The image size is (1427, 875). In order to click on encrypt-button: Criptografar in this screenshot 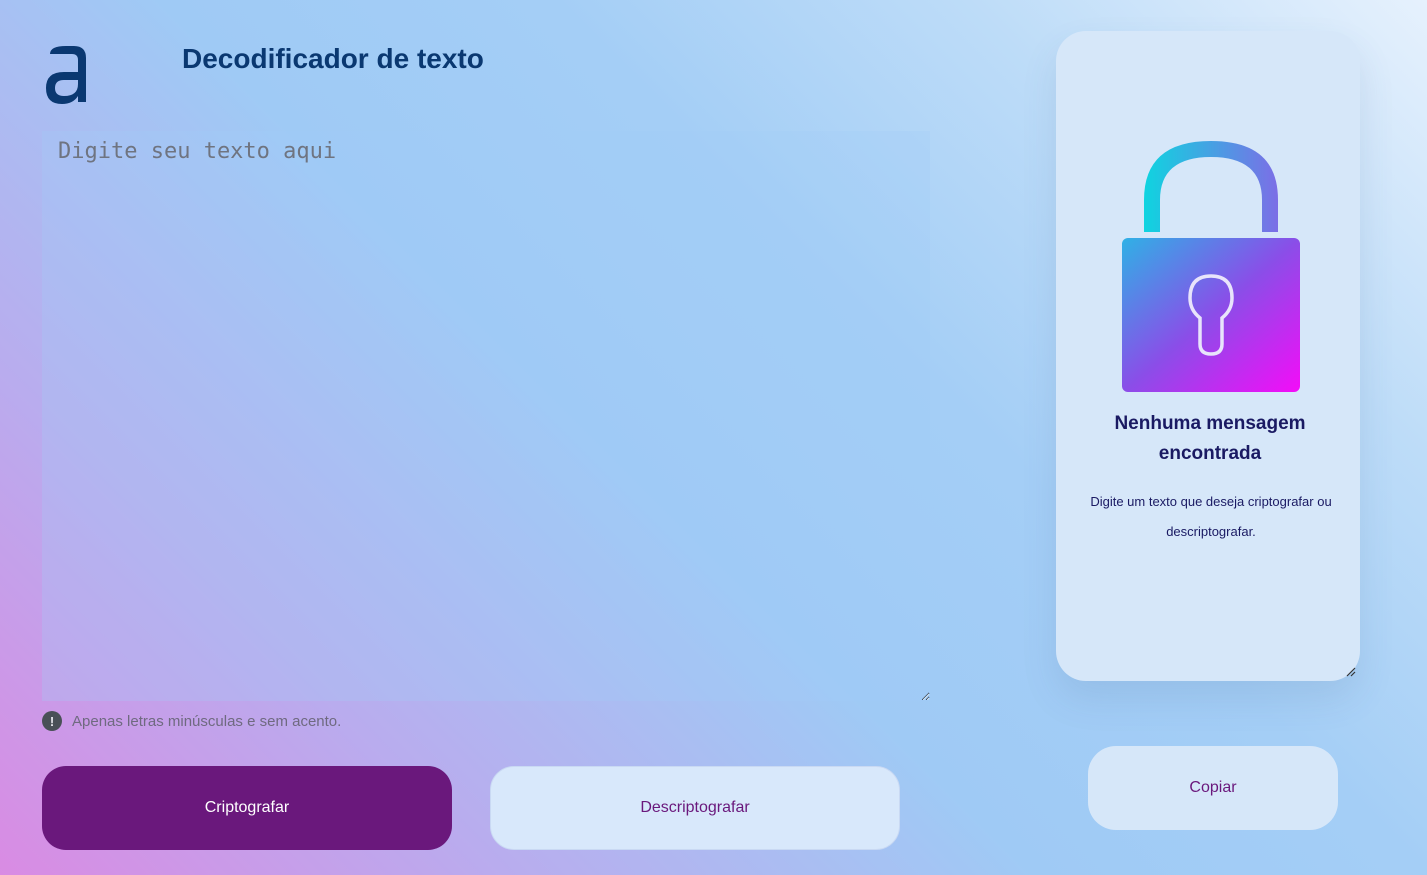, I will do `click(247, 808)`.